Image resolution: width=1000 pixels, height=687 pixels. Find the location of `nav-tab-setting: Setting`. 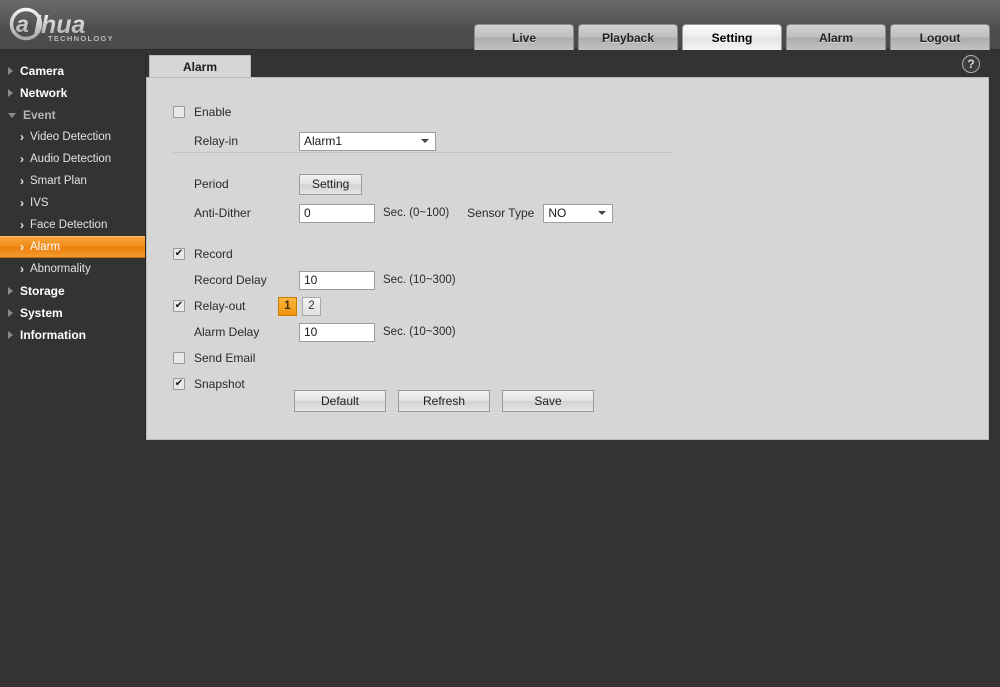

nav-tab-setting: Setting is located at coordinates (732, 37).